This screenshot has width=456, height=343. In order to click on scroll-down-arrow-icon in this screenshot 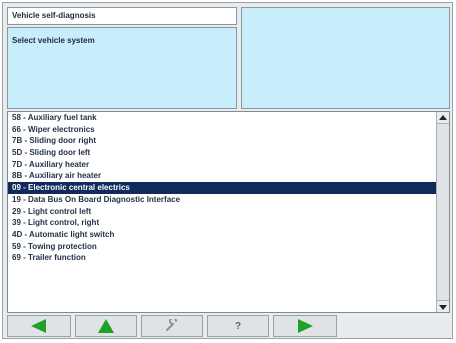, I will do `click(443, 307)`.